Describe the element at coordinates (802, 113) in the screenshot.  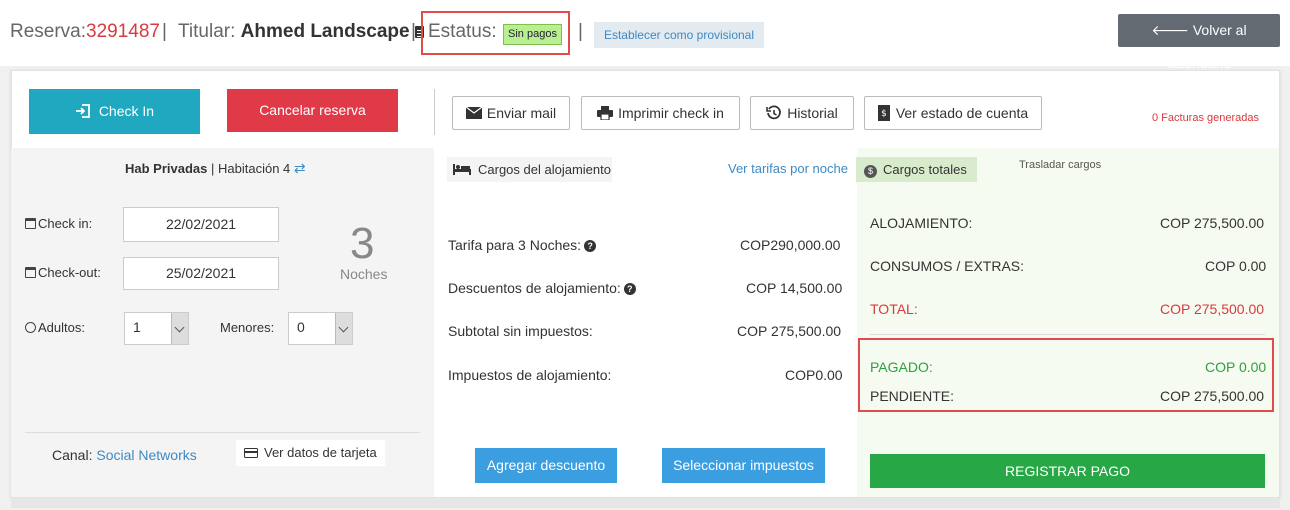
I see `history-button: Historial` at that location.